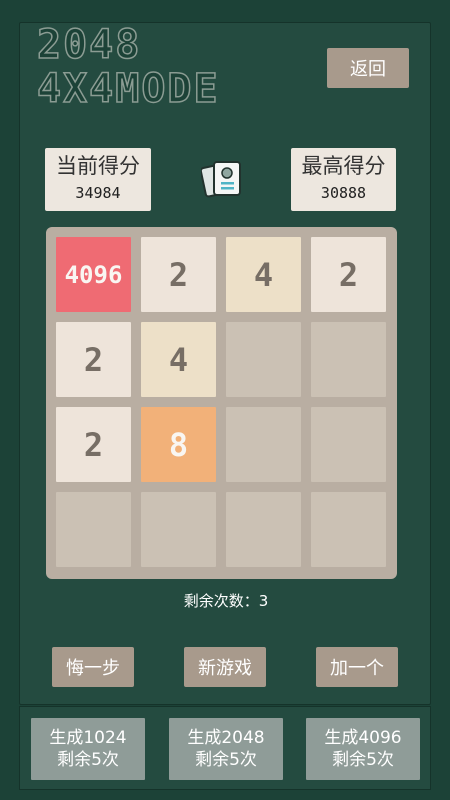 The height and width of the screenshot is (800, 450). Describe the element at coordinates (128, 89) in the screenshot. I see `logo-mode: 4X4MODE` at that location.